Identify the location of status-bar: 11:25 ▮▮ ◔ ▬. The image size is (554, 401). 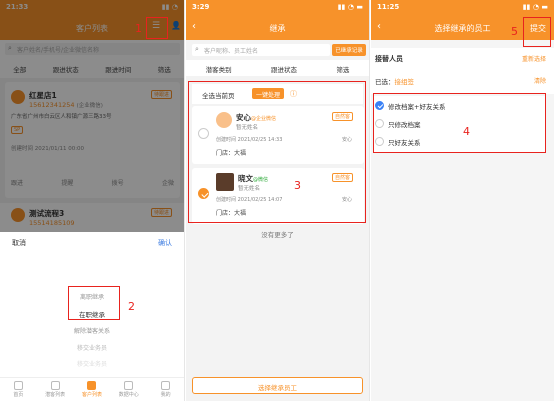
(462, 8).